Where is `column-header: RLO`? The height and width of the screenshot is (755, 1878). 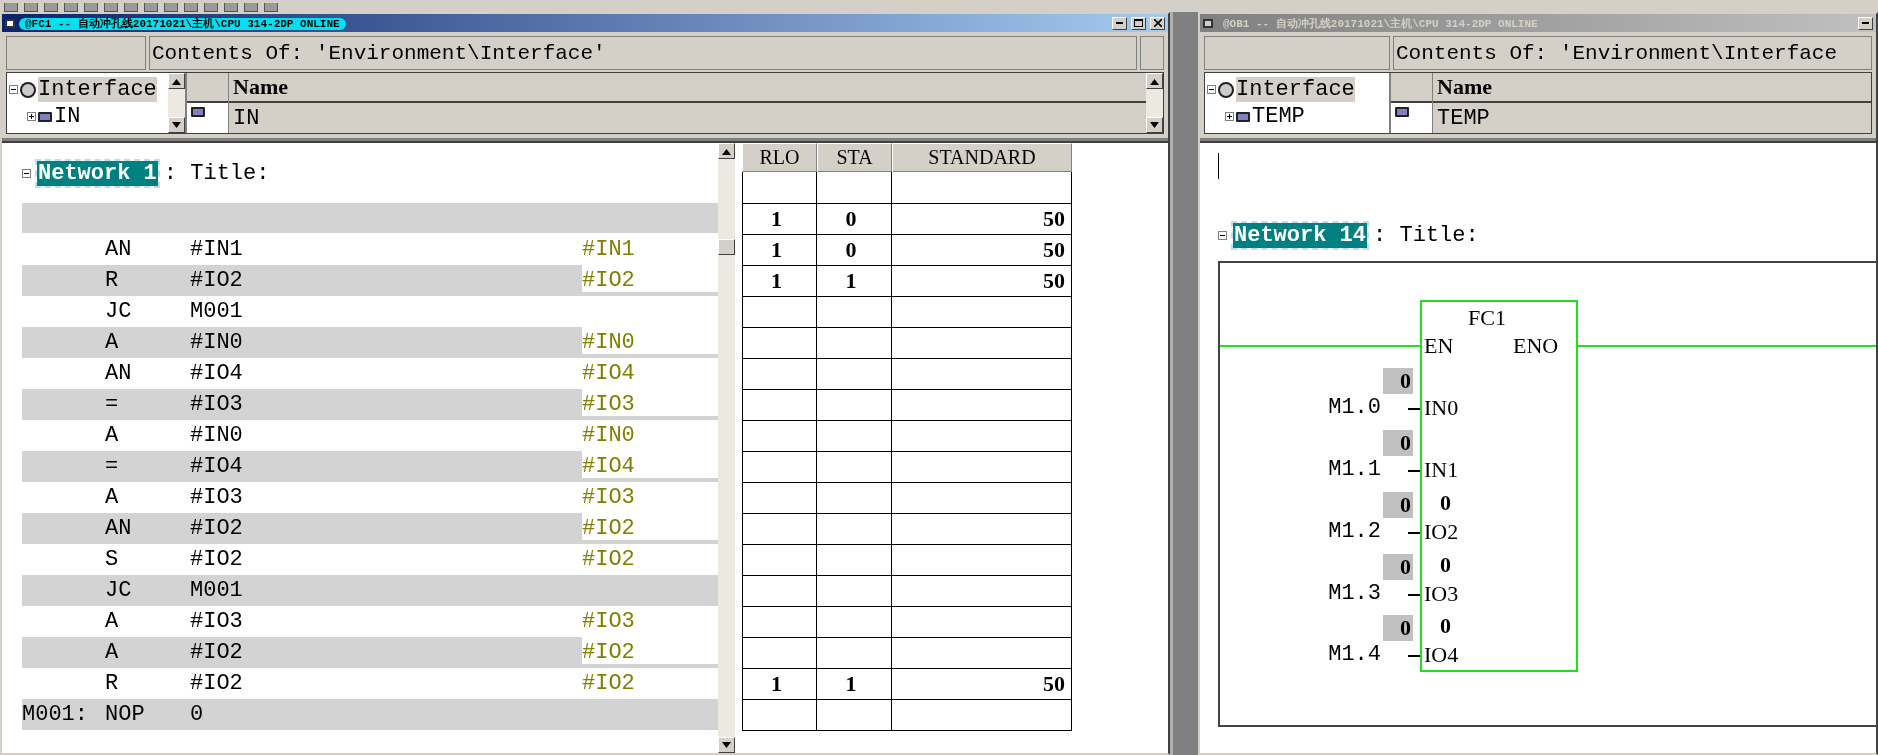
column-header: RLO is located at coordinates (779, 157).